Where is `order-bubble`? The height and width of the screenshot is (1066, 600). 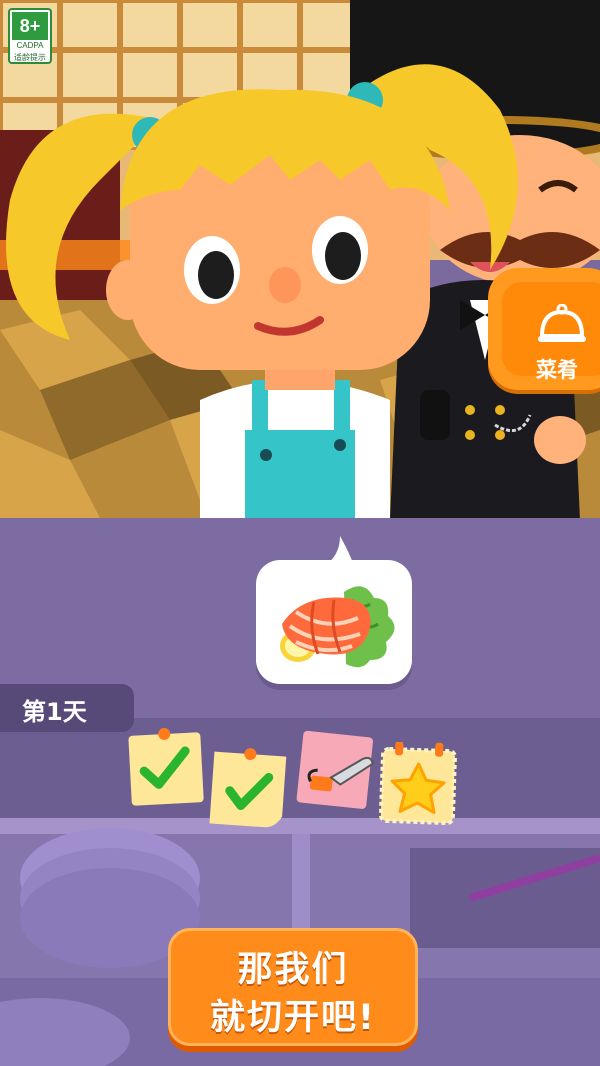 order-bubble is located at coordinates (334, 622).